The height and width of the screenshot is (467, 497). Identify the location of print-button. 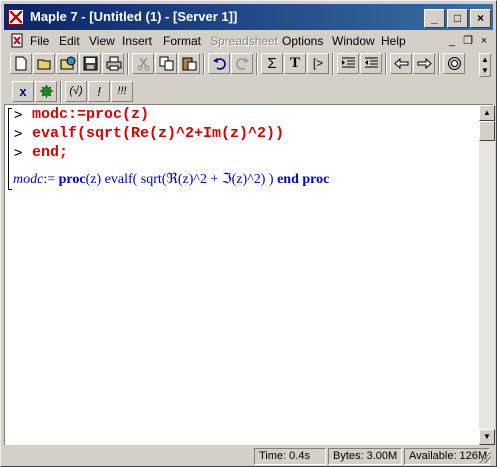
(113, 63).